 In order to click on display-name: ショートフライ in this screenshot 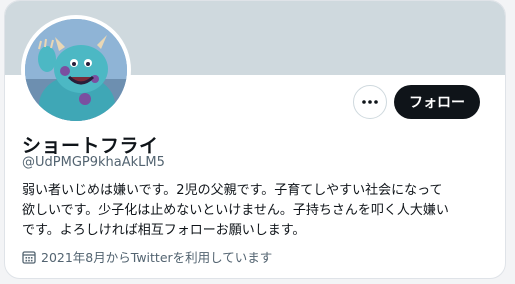, I will do `click(90, 146)`.